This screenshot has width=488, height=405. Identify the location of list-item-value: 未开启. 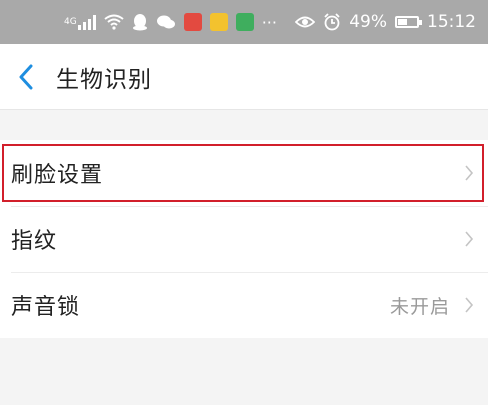
(419, 306).